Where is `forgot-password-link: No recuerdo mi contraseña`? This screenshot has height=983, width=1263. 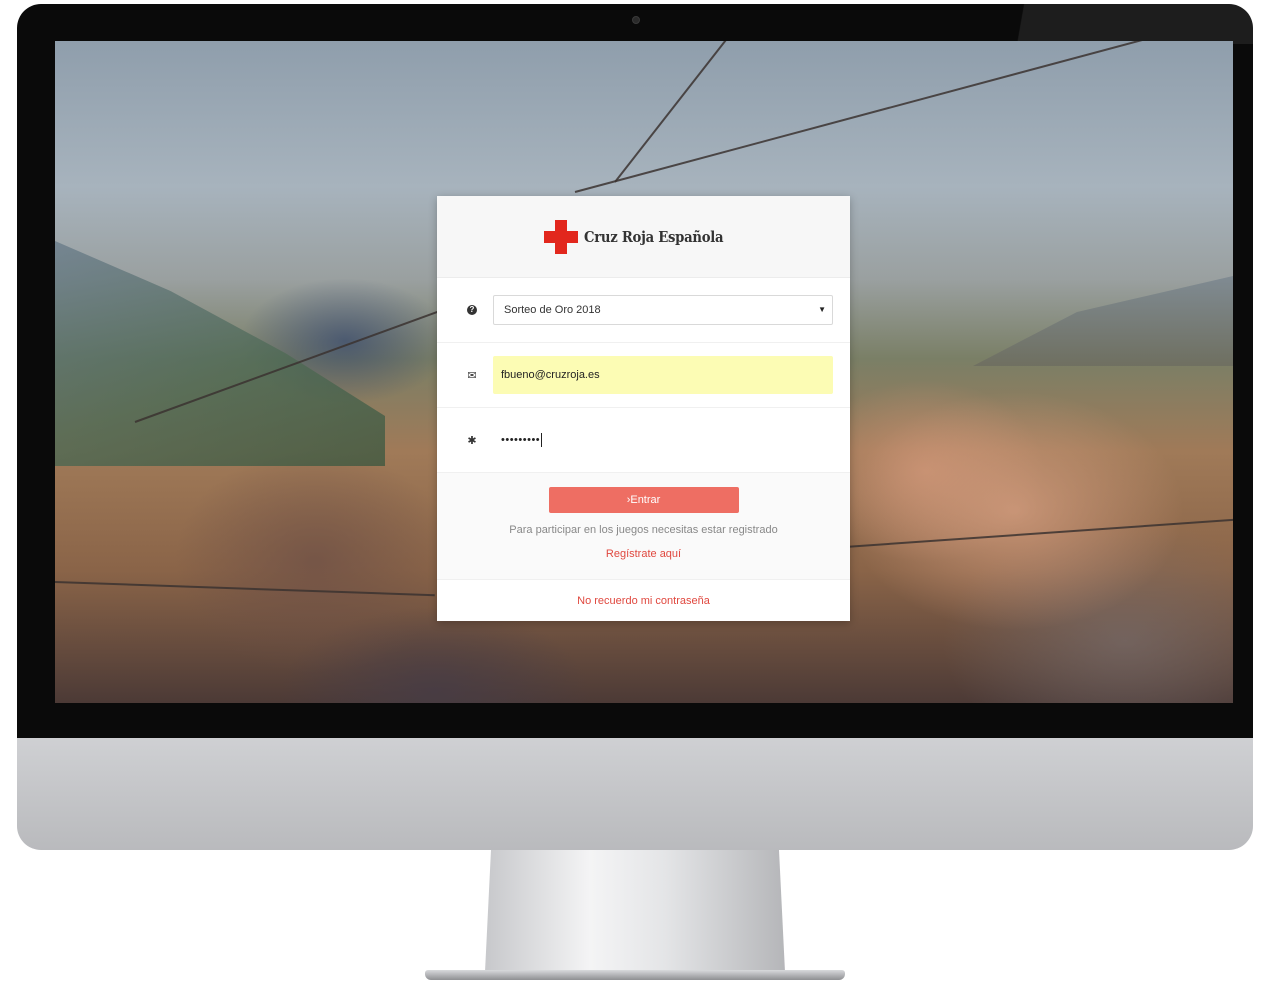
forgot-password-link: No recuerdo mi contraseña is located at coordinates (643, 601).